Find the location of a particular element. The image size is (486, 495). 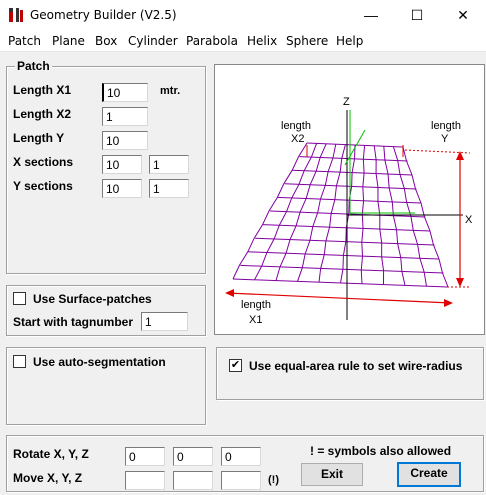

start-tag-label: Start with tagnumber is located at coordinates (73, 322).